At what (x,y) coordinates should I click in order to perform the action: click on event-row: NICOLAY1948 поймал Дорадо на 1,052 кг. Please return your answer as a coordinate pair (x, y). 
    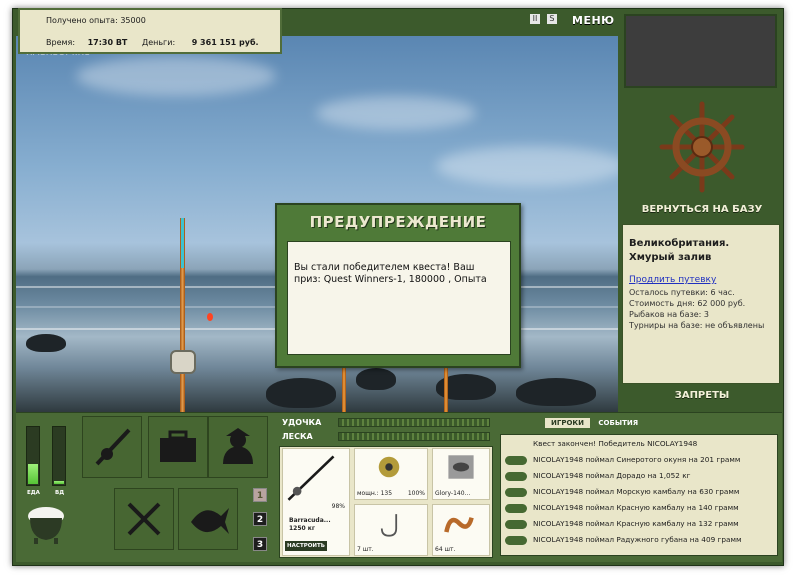
    Looking at the image, I should click on (598, 476).